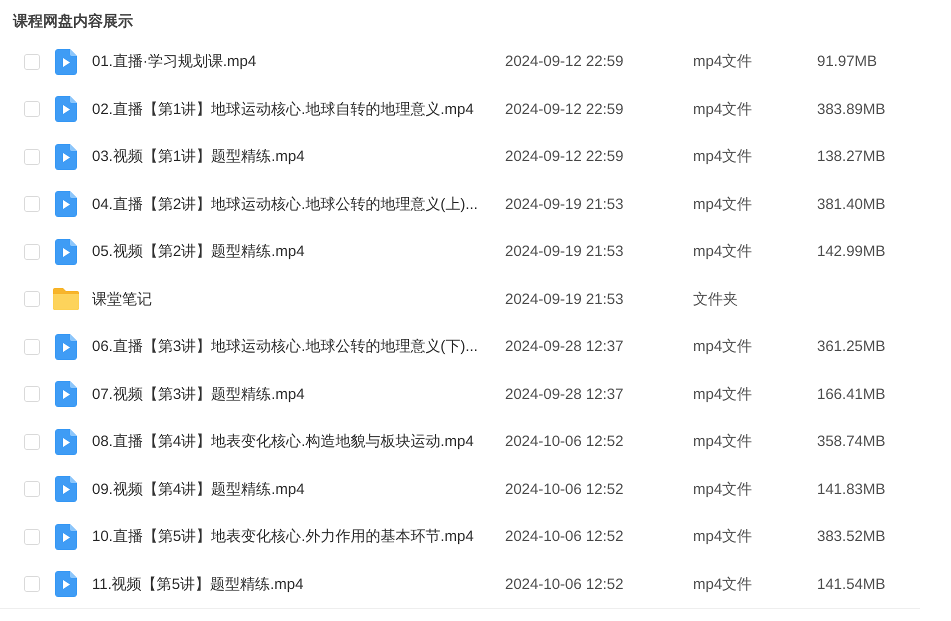  I want to click on page-title: 课程网盘内容展示, so click(73, 22).